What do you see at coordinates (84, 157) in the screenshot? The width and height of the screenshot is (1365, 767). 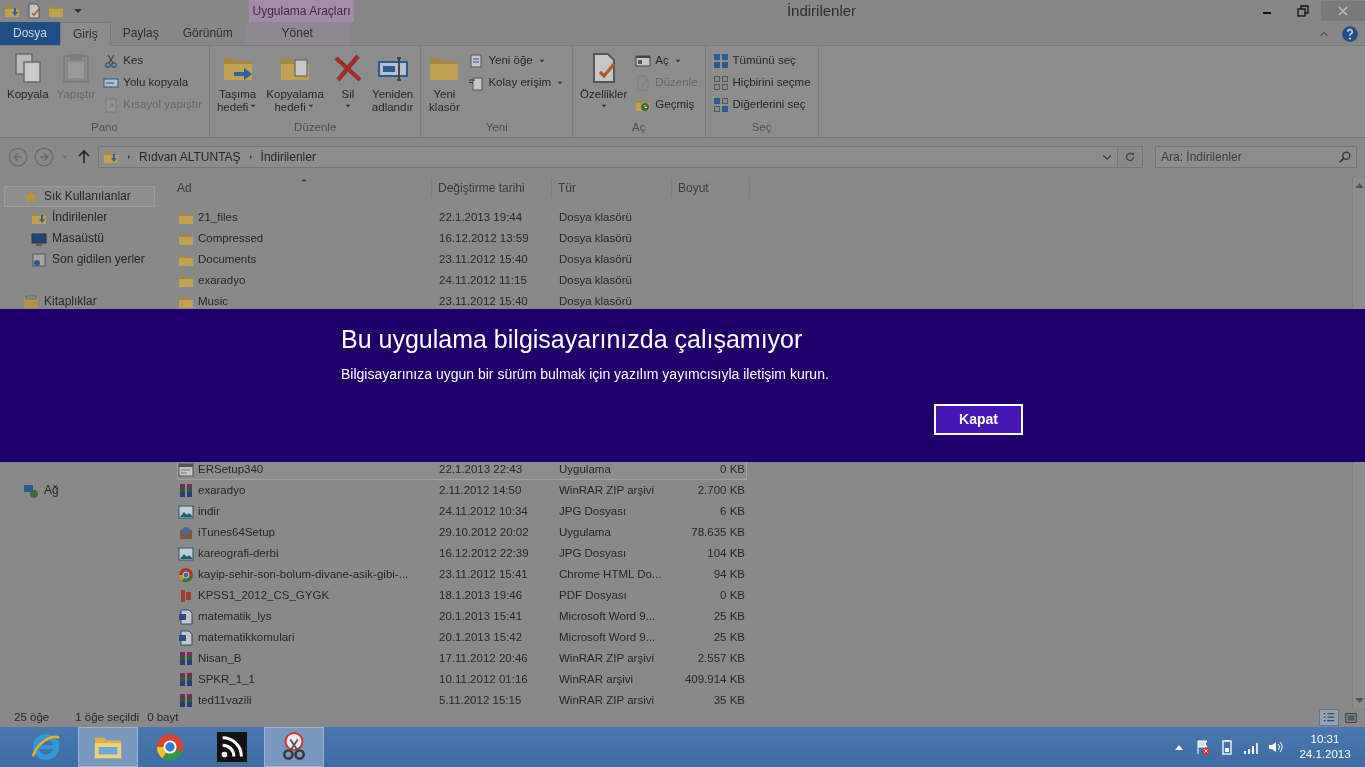 I see `up-icon` at bounding box center [84, 157].